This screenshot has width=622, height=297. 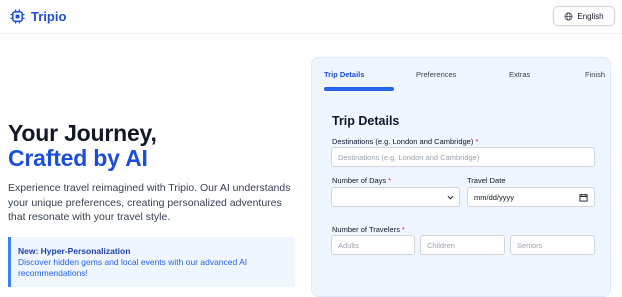 What do you see at coordinates (348, 245) in the screenshot?
I see `adults-placeholder: Adults` at bounding box center [348, 245].